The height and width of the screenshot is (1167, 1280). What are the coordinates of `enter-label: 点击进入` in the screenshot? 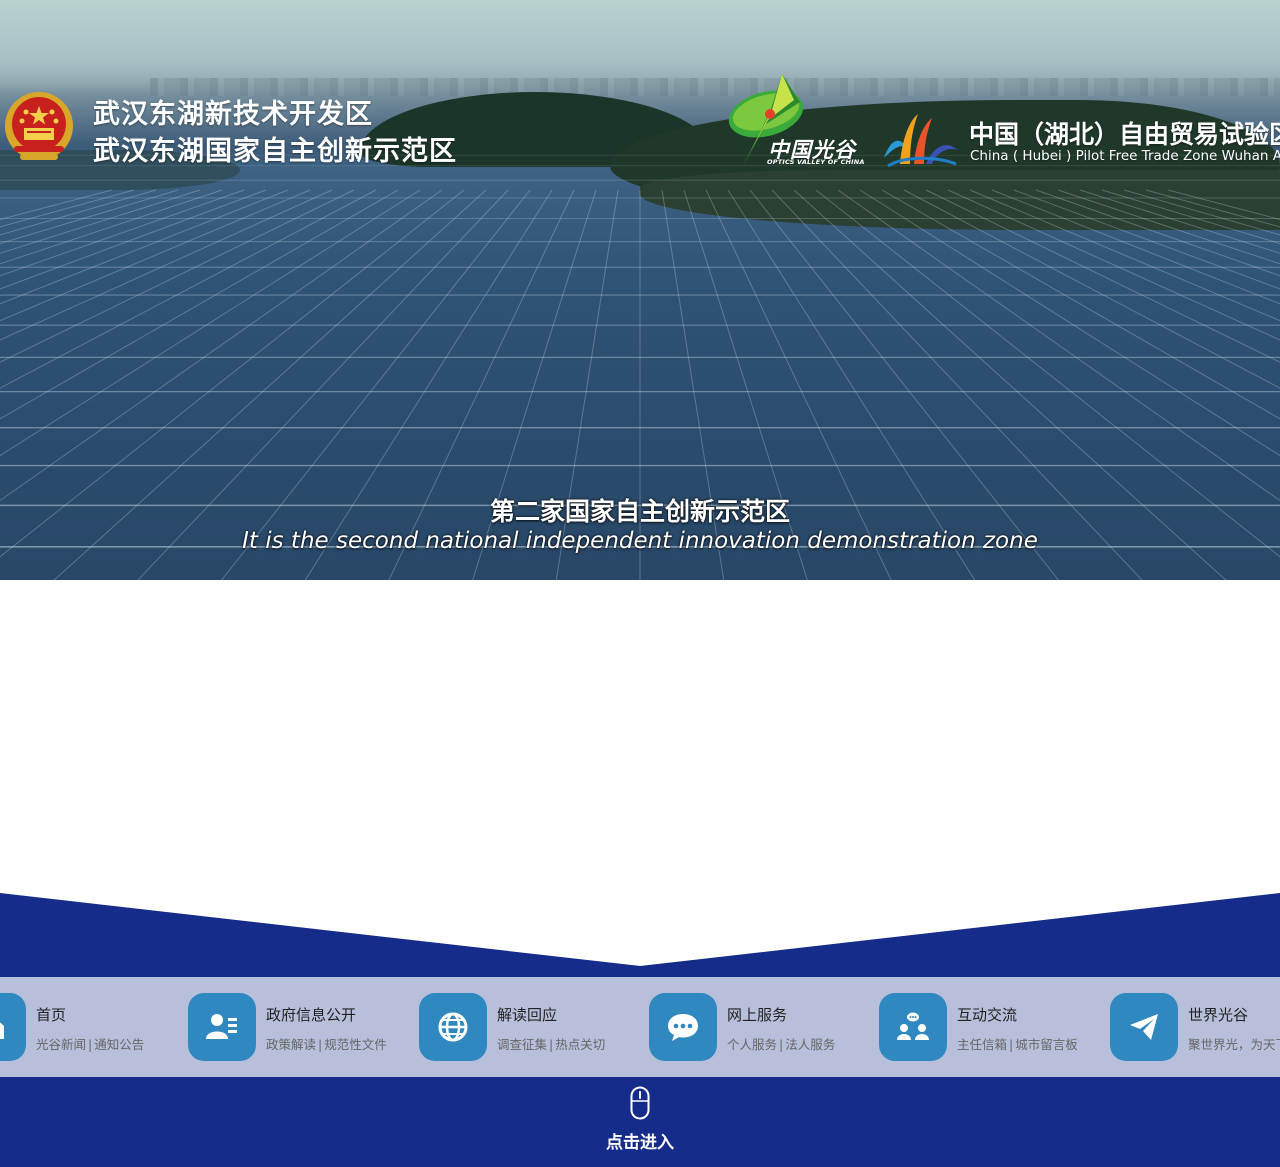 It's located at (640, 1143).